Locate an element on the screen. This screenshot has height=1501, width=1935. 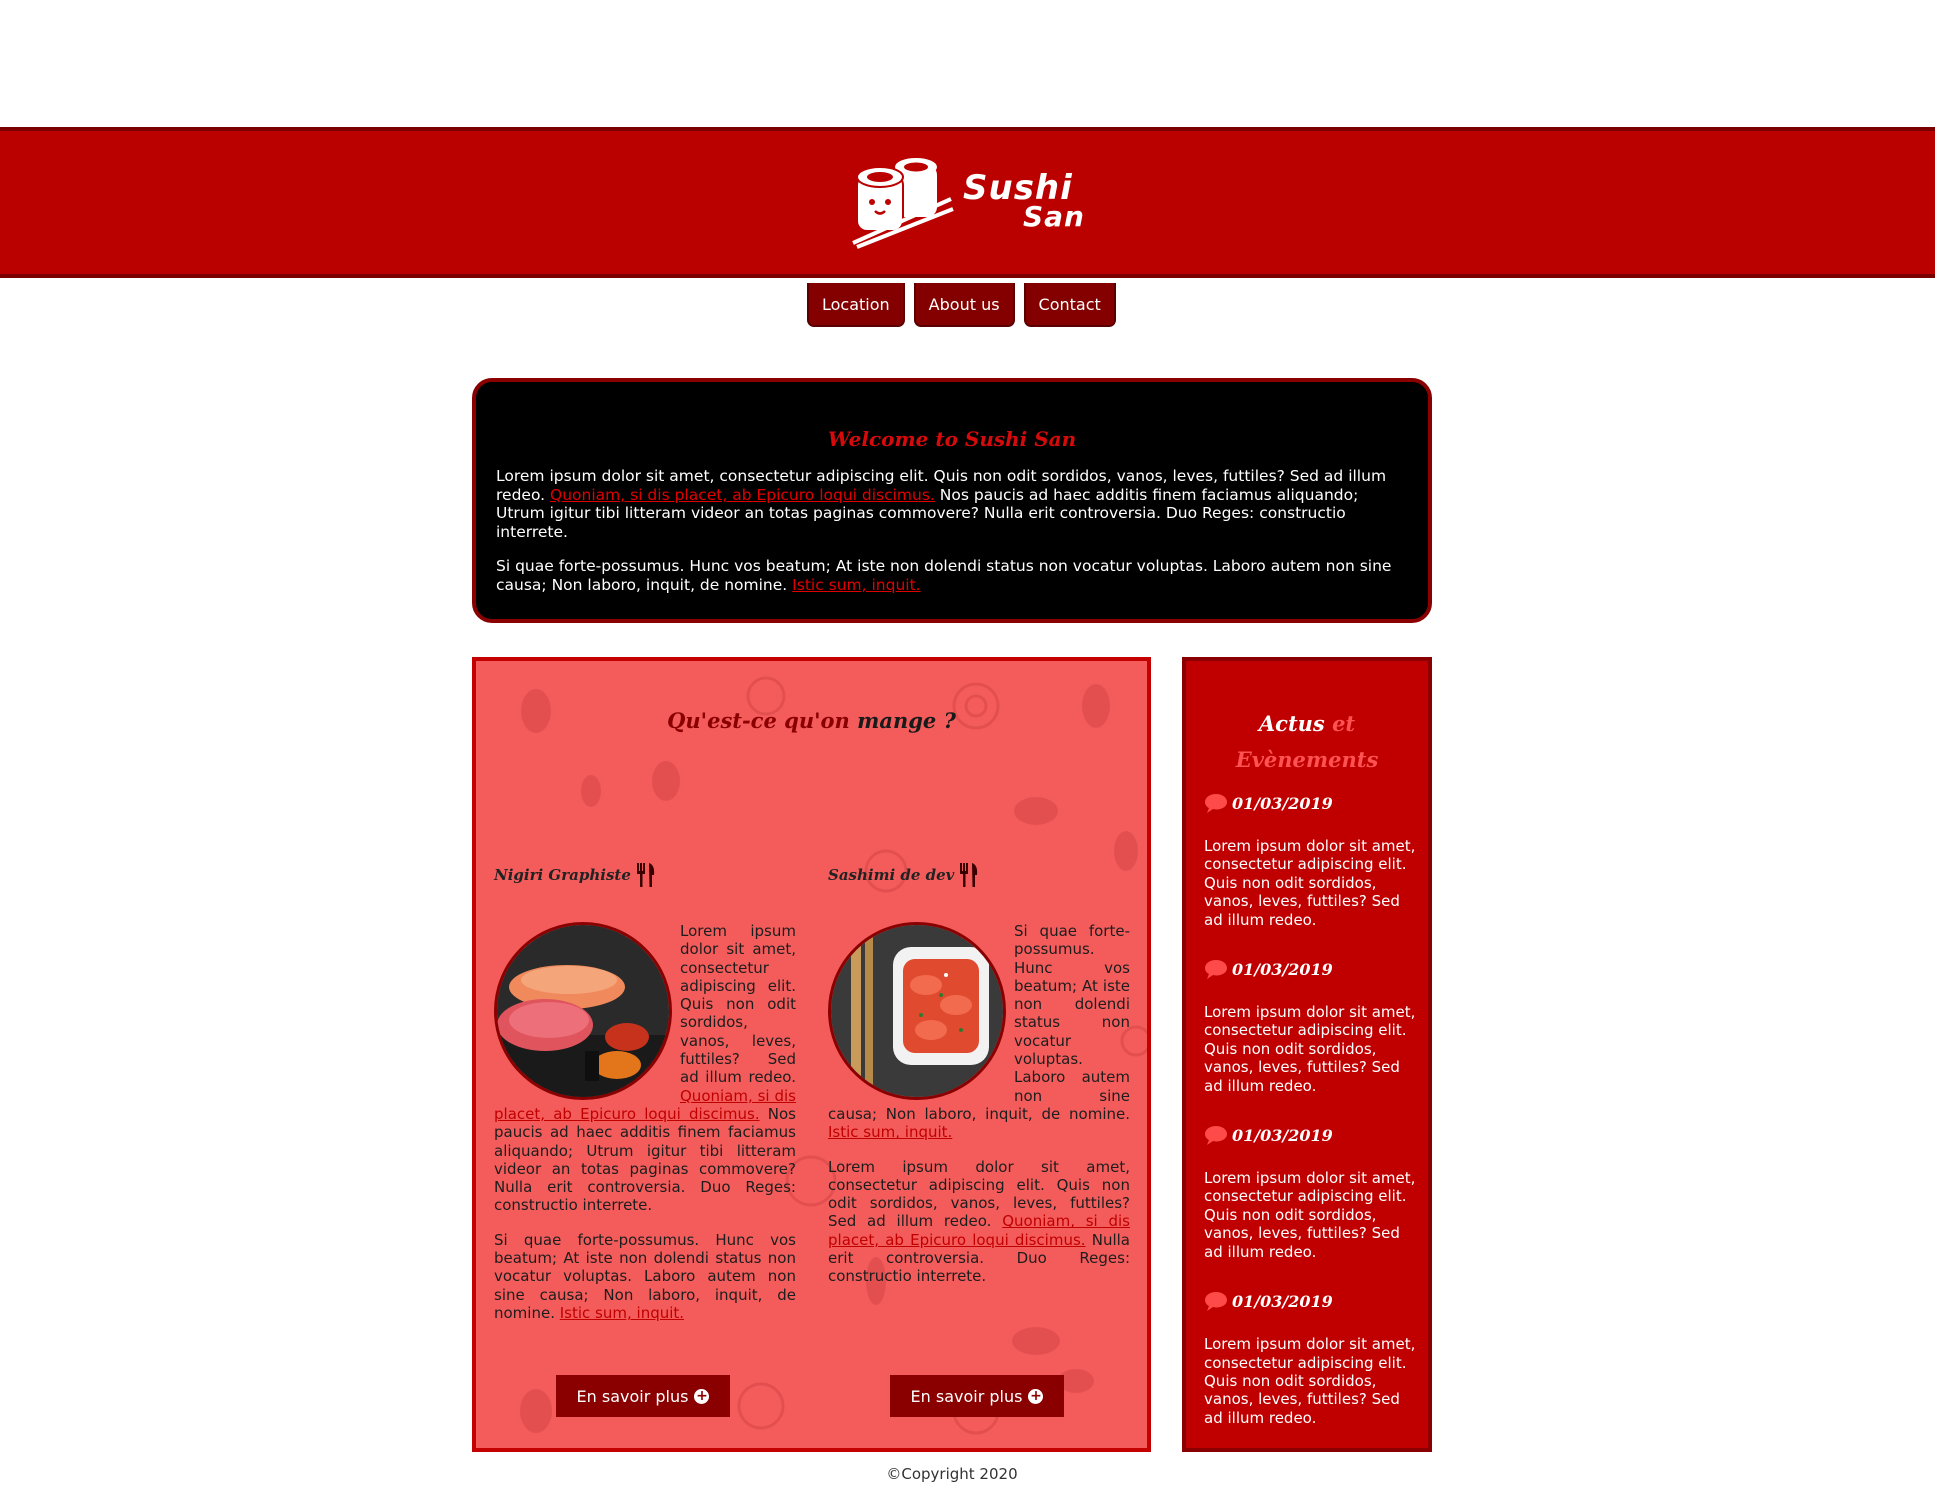
news-title: Actus et Evènements is located at coordinates (1307, 742).